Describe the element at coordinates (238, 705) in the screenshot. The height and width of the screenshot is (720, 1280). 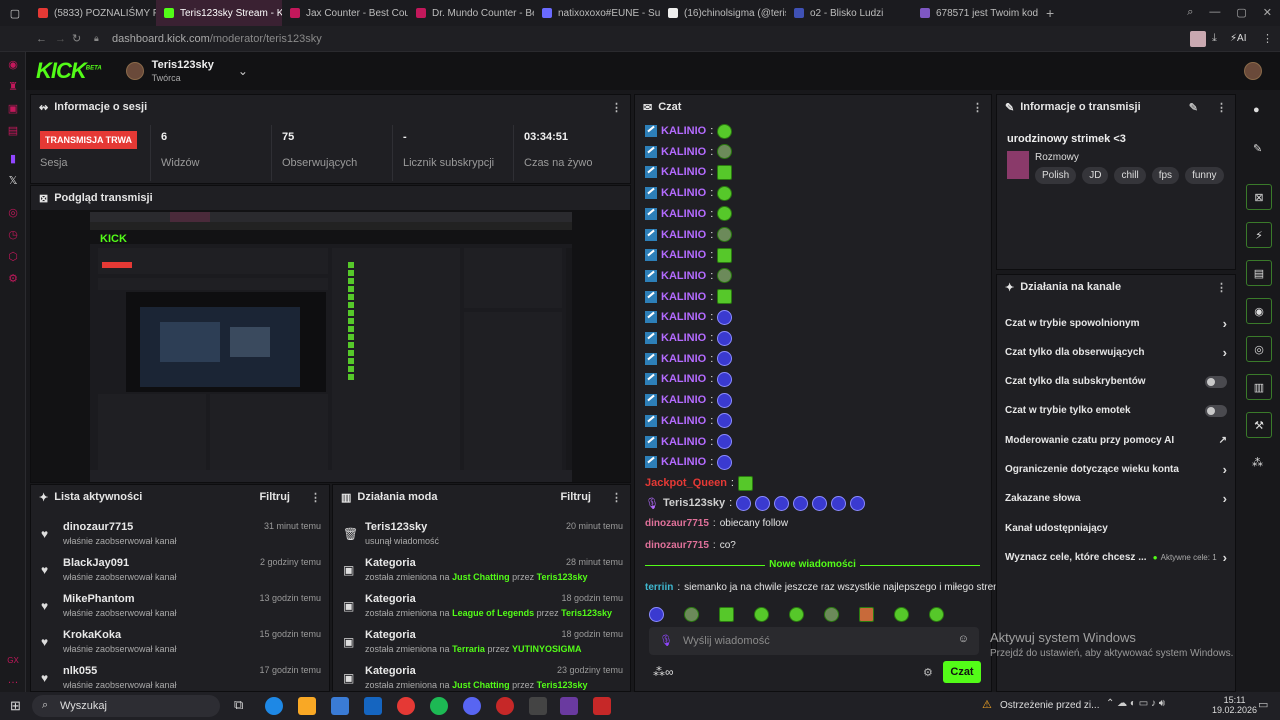
I see `task-view-icon: ⧉` at that location.